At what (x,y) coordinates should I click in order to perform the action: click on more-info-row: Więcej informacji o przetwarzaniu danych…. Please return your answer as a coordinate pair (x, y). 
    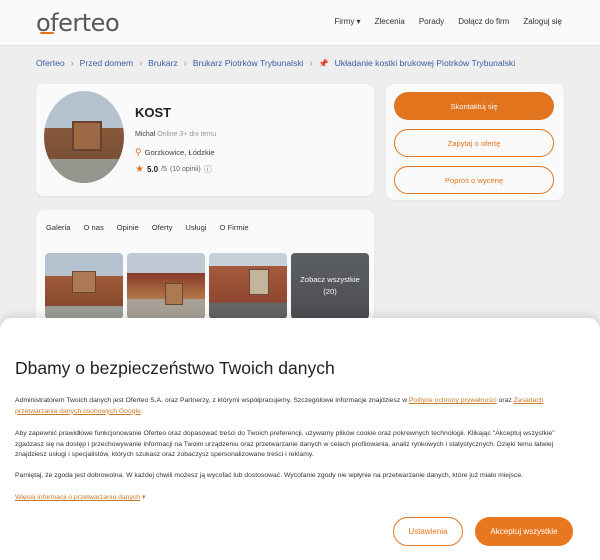
    Looking at the image, I should click on (300, 498).